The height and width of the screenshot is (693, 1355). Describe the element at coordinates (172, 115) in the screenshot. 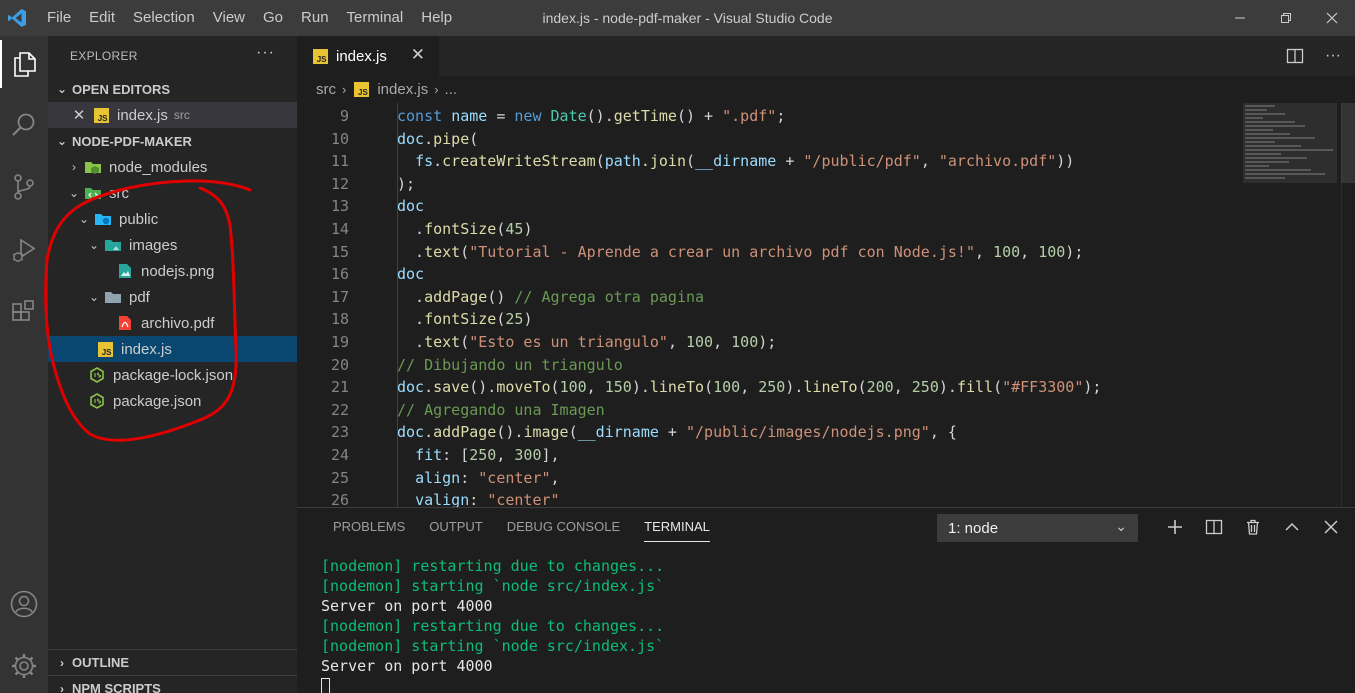

I see `open-editor-item: ✕ JS index.js src` at that location.